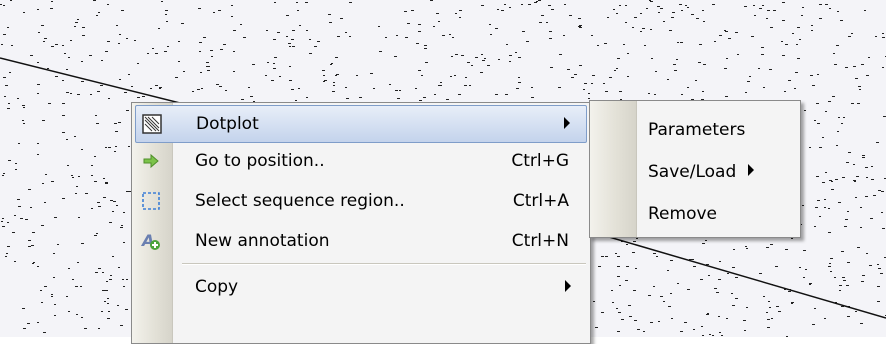  I want to click on menu-item-label: Copy, so click(217, 287).